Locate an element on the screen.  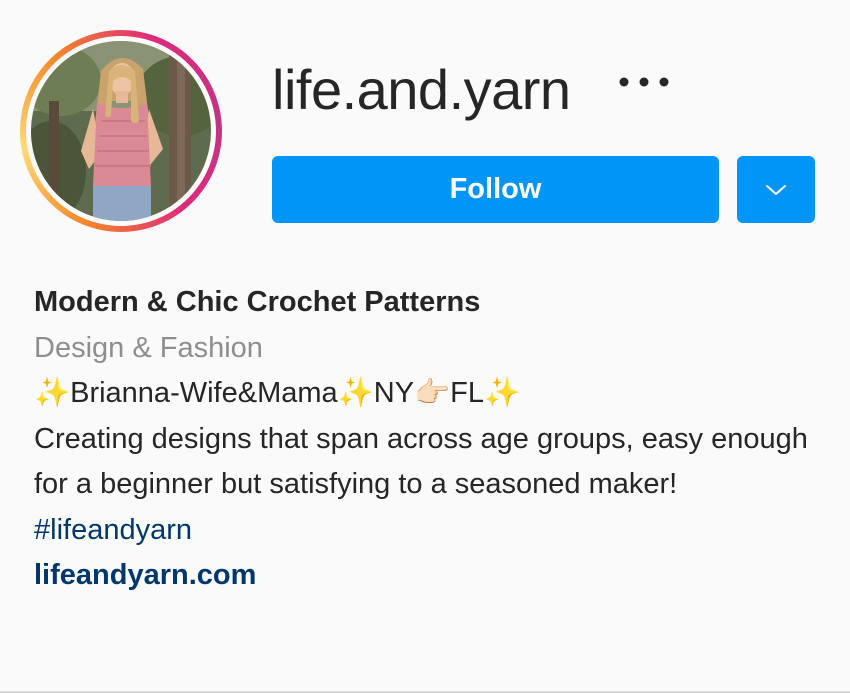
chevron-down-icon is located at coordinates (776, 189).